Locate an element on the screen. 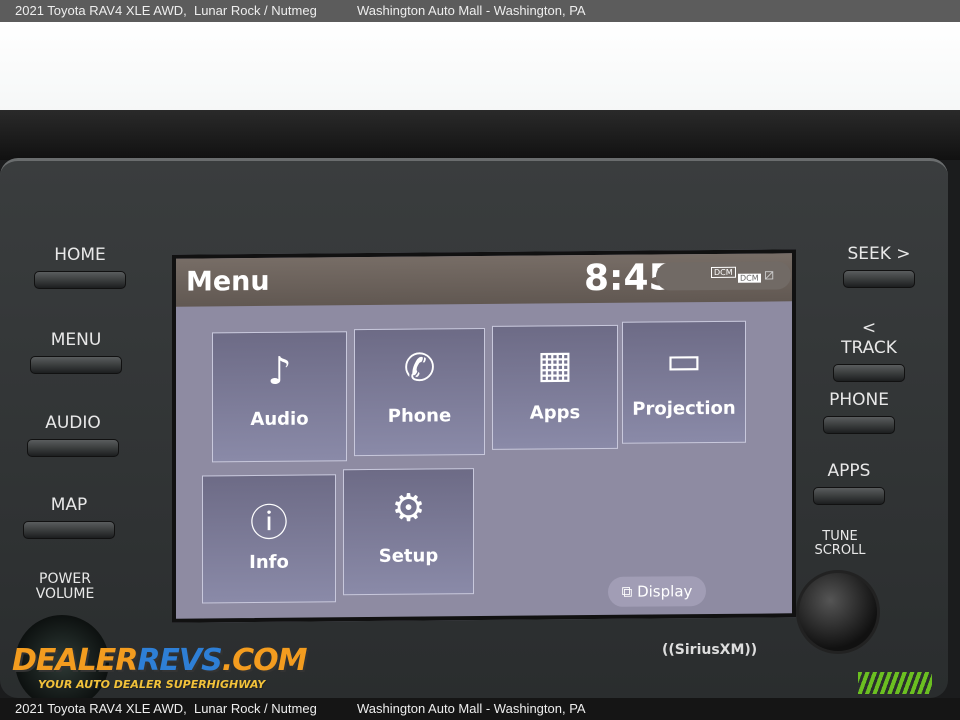 The width and height of the screenshot is (960, 720). menu-bar: Menu 8:45 DCM DCM ⧄ is located at coordinates (484, 280).